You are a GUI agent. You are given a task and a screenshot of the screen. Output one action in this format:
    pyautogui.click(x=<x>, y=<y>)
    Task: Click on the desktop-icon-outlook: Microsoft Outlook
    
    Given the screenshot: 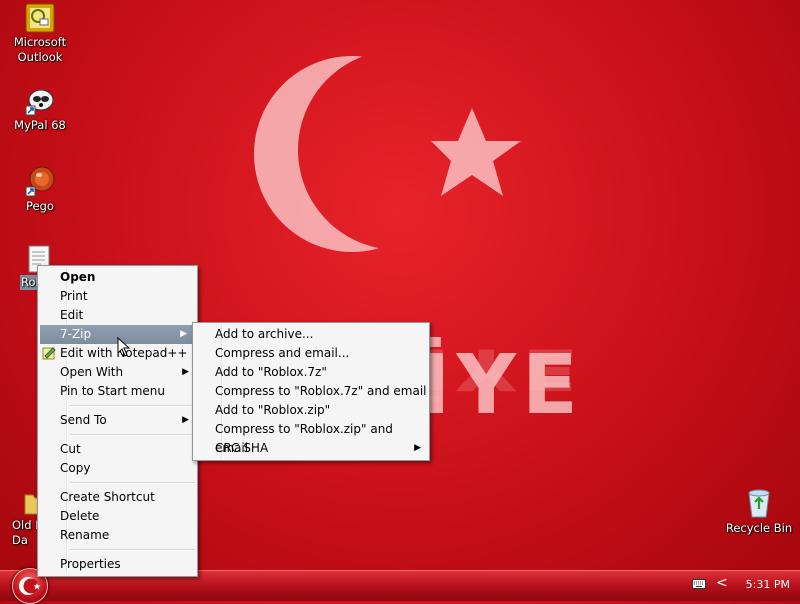 What is the action you would take?
    pyautogui.click(x=40, y=34)
    